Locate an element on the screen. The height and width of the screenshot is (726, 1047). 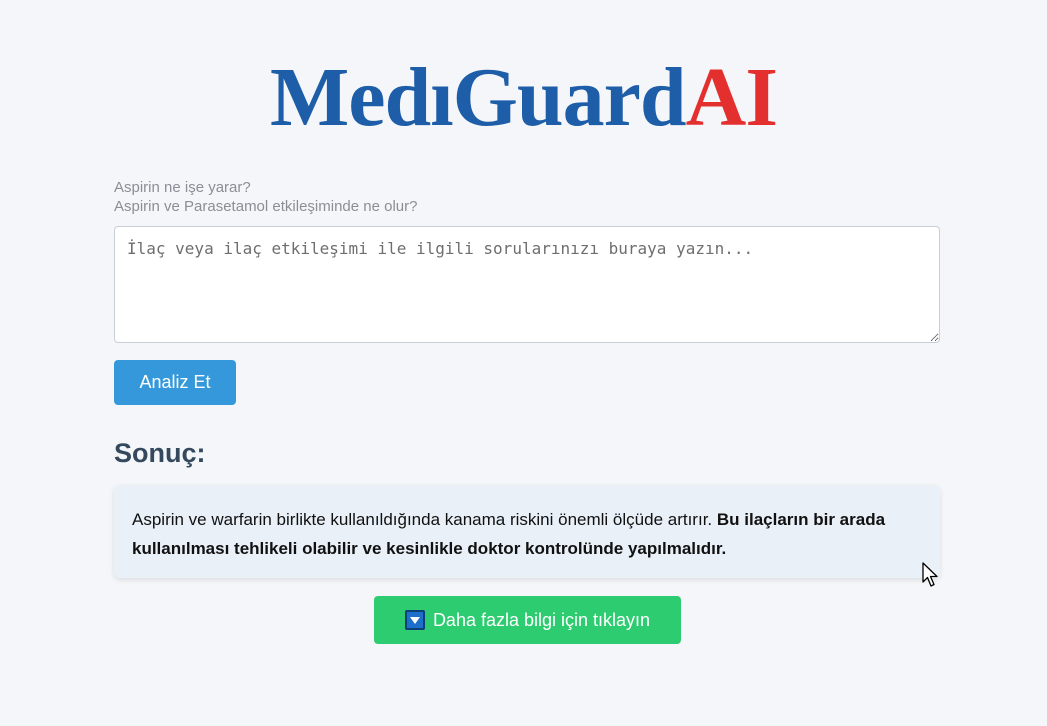
app-logo: MedıGuardAI is located at coordinates (523, 98).